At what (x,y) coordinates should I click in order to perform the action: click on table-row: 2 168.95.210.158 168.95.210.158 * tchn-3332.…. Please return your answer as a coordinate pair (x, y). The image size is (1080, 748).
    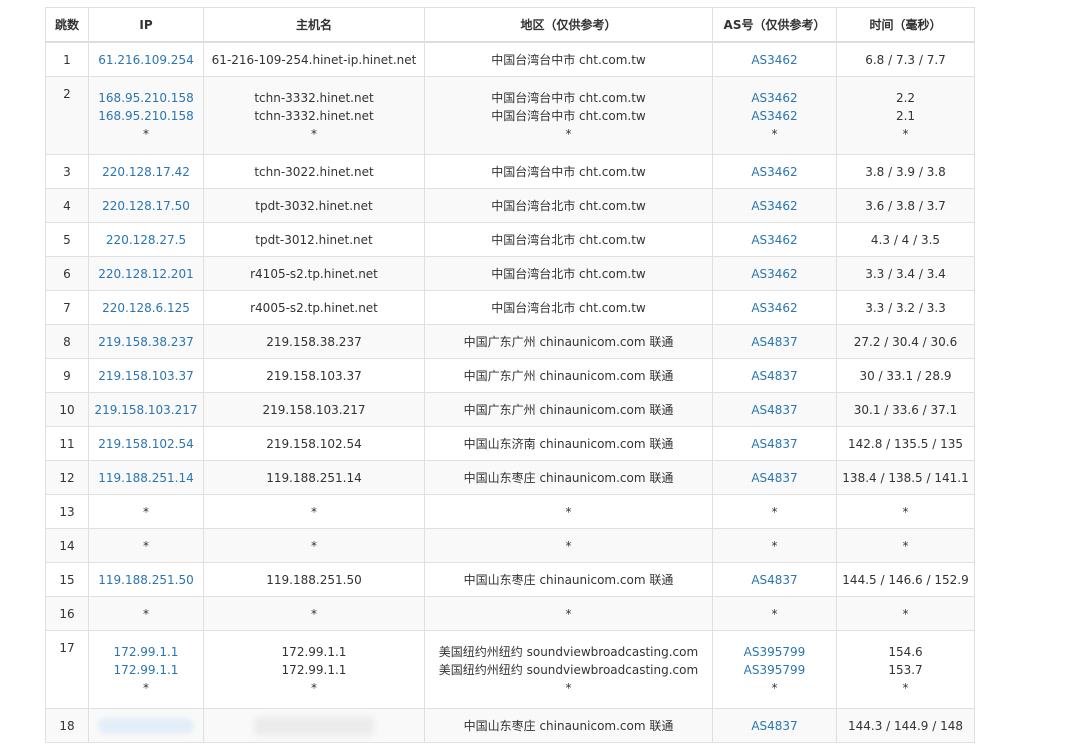
    Looking at the image, I should click on (510, 115).